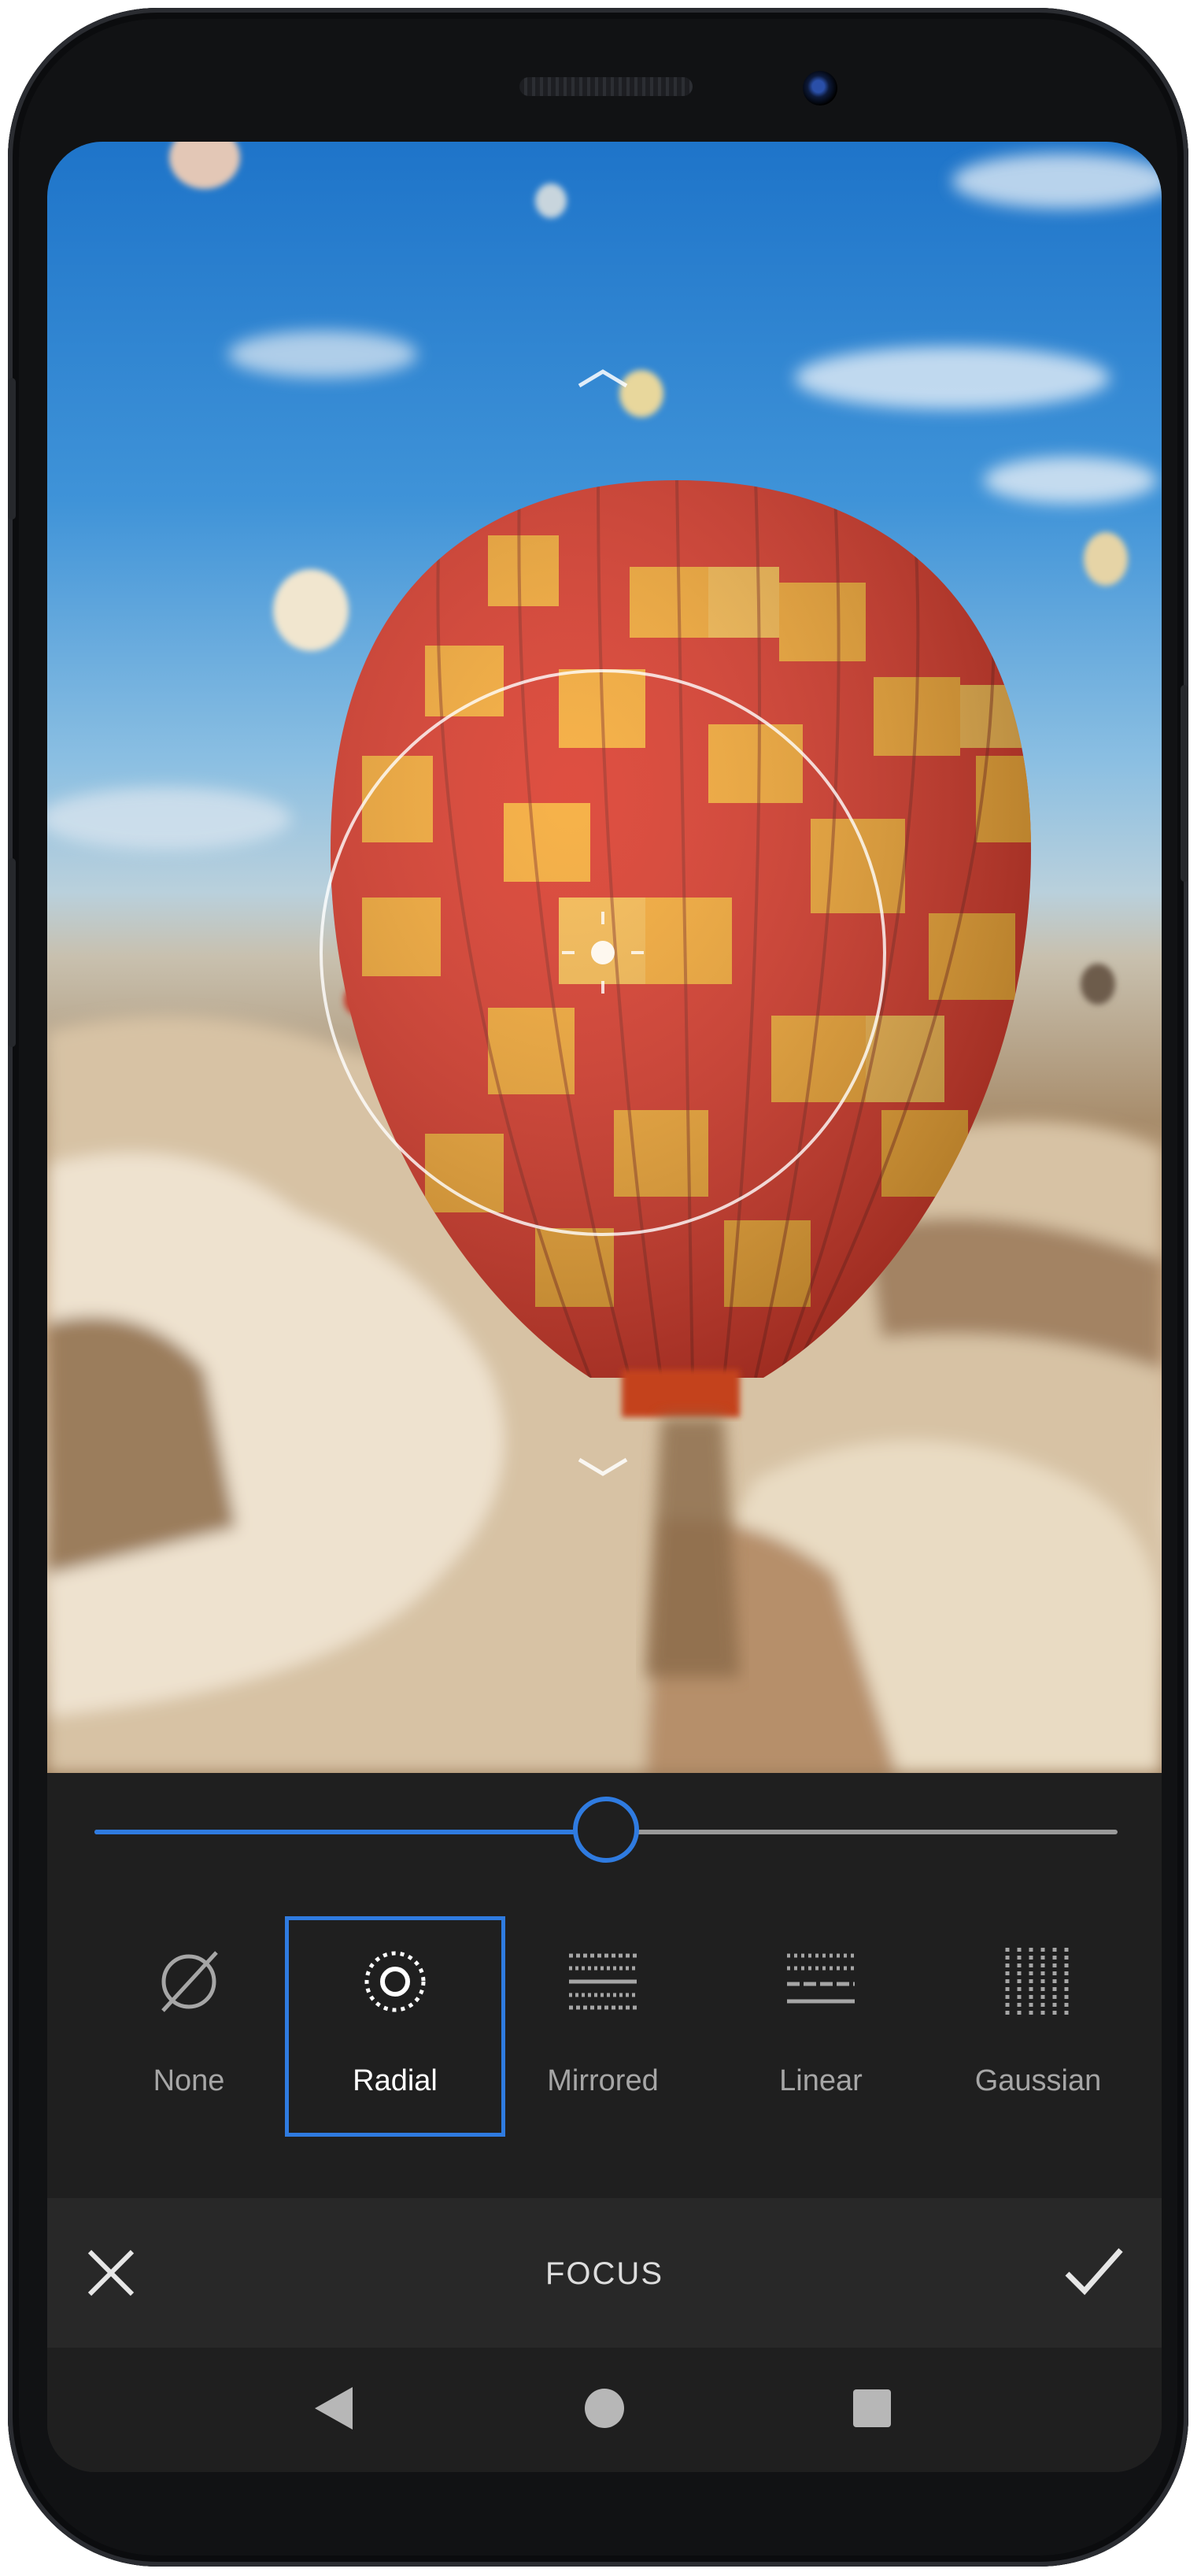 The image size is (1201, 2576). Describe the element at coordinates (820, 88) in the screenshot. I see `front-camera` at that location.